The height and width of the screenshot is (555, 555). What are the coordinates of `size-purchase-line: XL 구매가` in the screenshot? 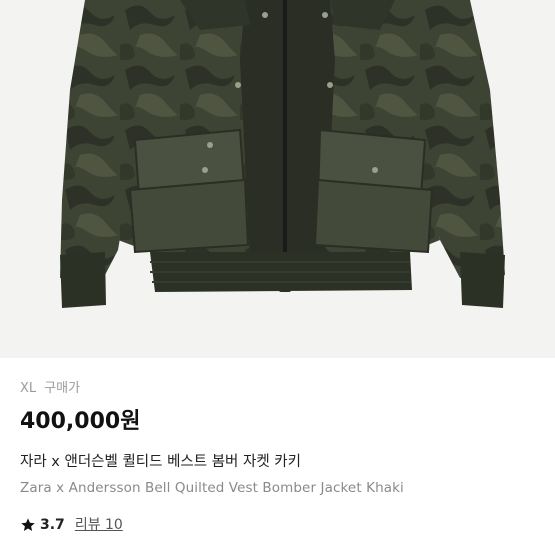 It's located at (280, 389).